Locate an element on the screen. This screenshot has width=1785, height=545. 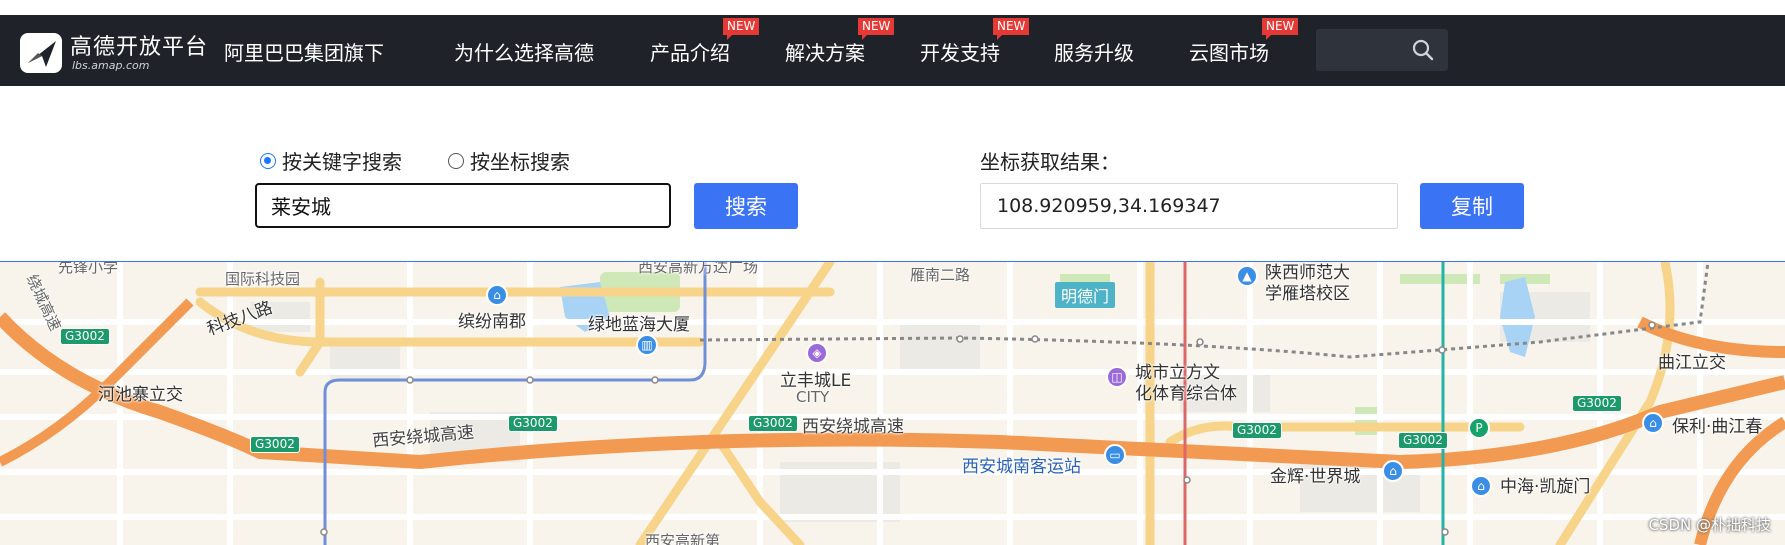
nav-service-upgrade: 服务升级 is located at coordinates (1094, 51).